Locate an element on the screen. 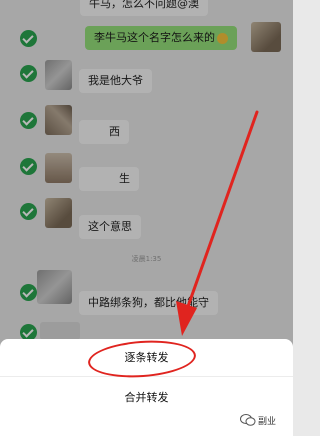  merge-forward-button: 合并转发 is located at coordinates (146, 397).